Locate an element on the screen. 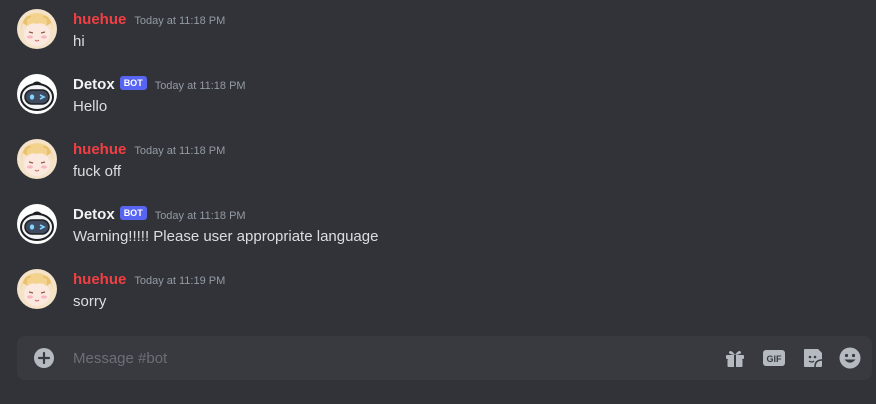 The image size is (876, 404). message-header: huehue Today at 11:19 PM is located at coordinates (149, 280).